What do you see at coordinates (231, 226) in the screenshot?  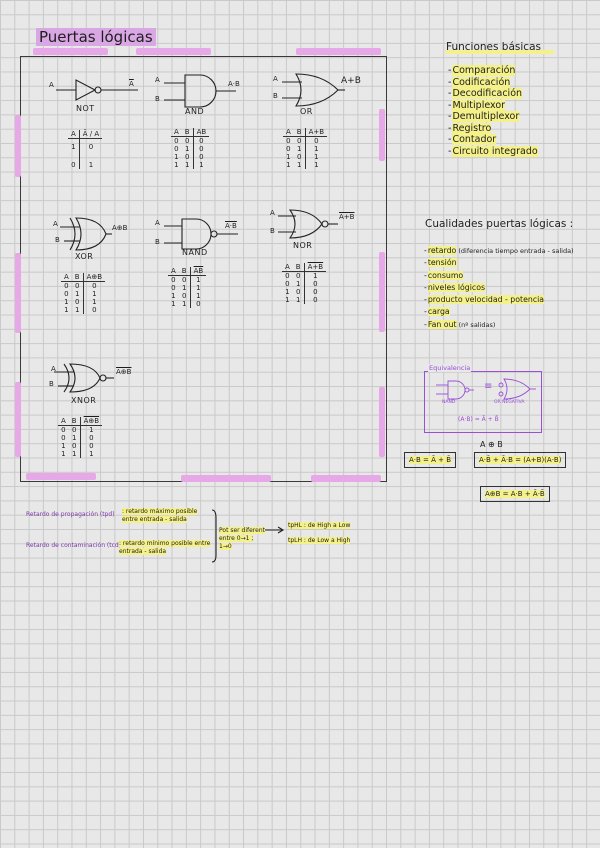 I see `nand-output-label: A·B` at bounding box center [231, 226].